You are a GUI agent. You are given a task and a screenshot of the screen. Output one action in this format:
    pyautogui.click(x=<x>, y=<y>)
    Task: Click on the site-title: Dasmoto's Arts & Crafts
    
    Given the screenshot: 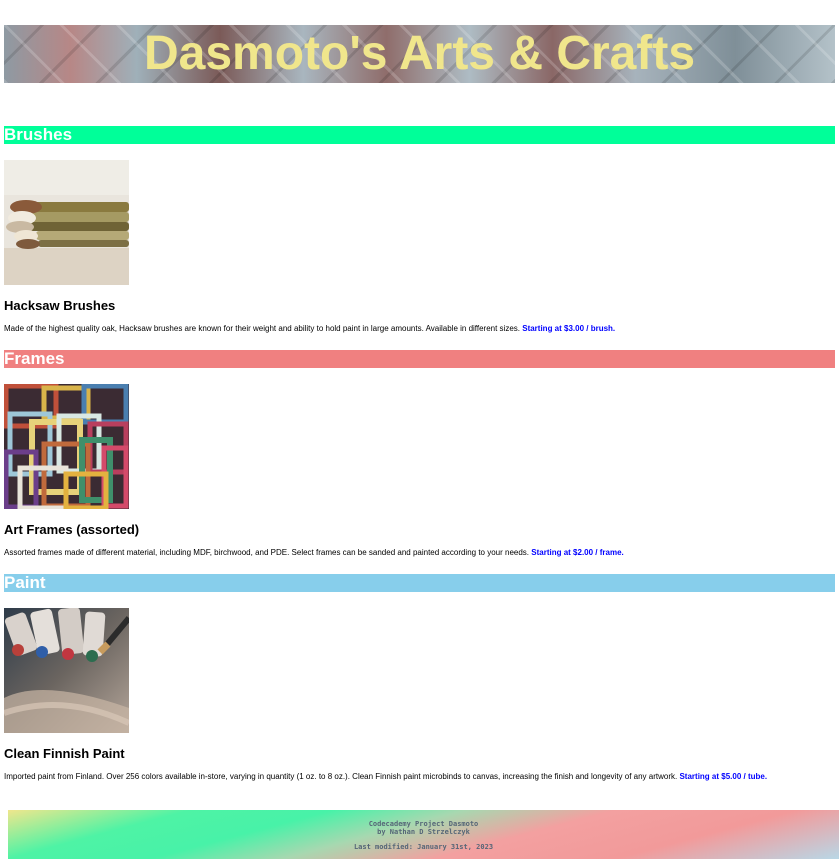 What is the action you would take?
    pyautogui.click(x=419, y=53)
    